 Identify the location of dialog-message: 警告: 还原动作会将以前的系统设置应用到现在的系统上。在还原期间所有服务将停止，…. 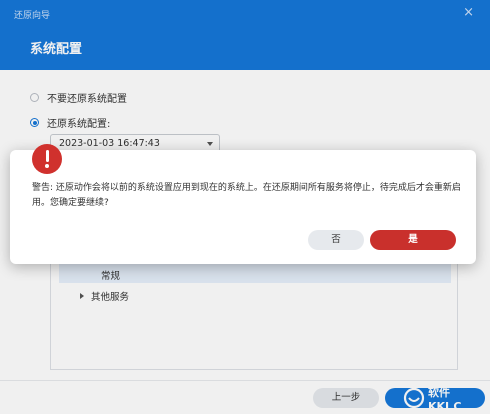
(246, 195).